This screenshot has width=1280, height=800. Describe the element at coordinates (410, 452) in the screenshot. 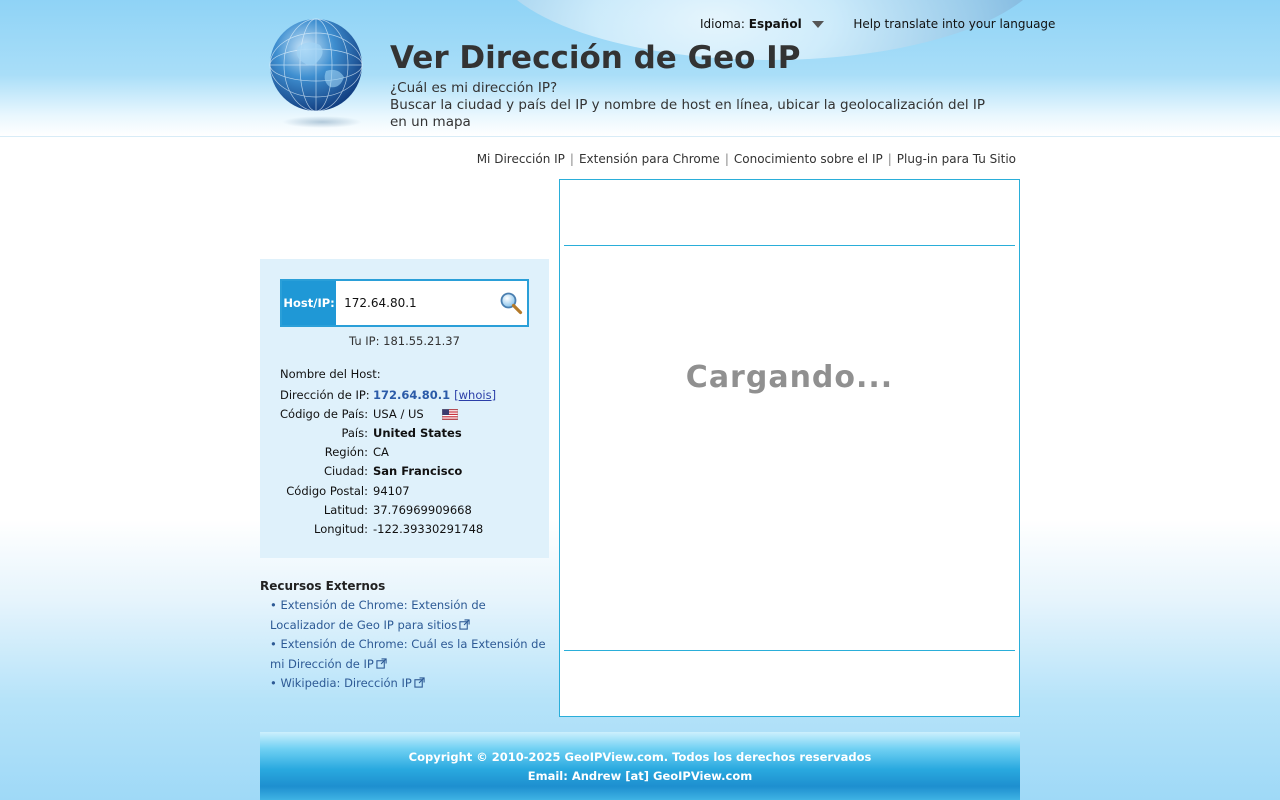

I see `info-row-region: Región: CA` at that location.